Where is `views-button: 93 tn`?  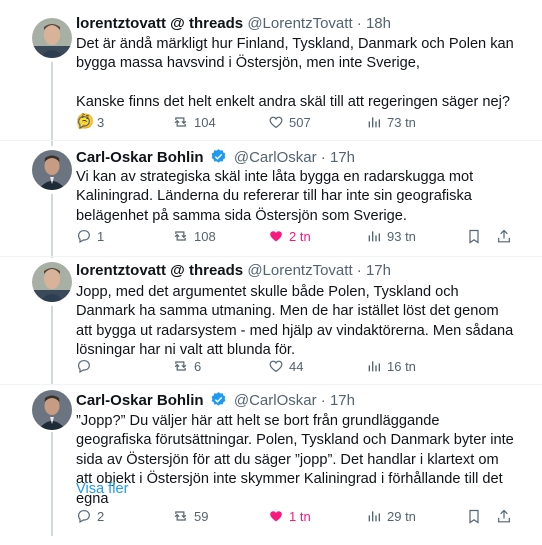
views-button: 93 tn is located at coordinates (391, 236).